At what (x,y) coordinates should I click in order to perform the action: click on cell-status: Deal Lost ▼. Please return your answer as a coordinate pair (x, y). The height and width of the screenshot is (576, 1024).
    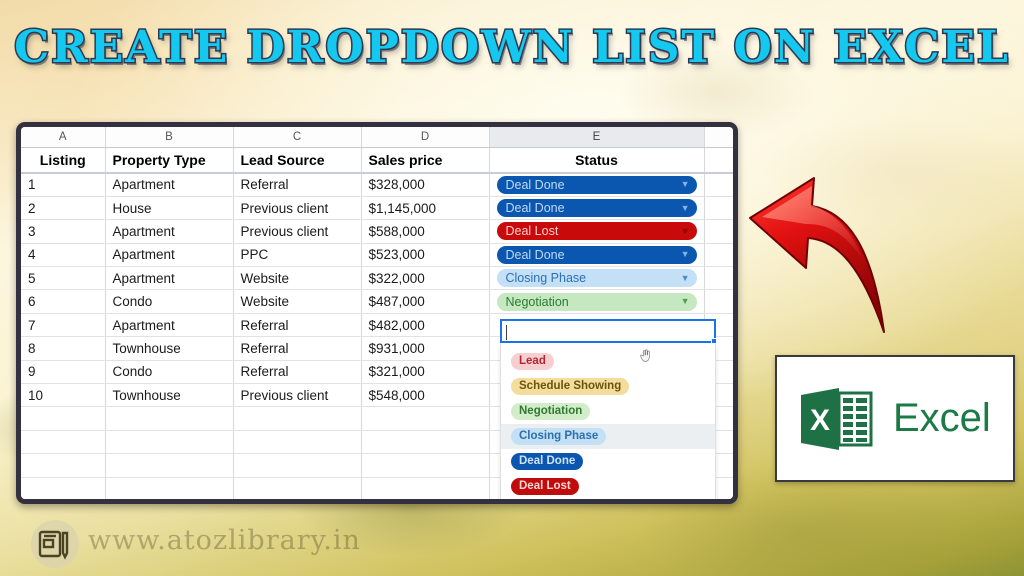
    Looking at the image, I should click on (597, 231).